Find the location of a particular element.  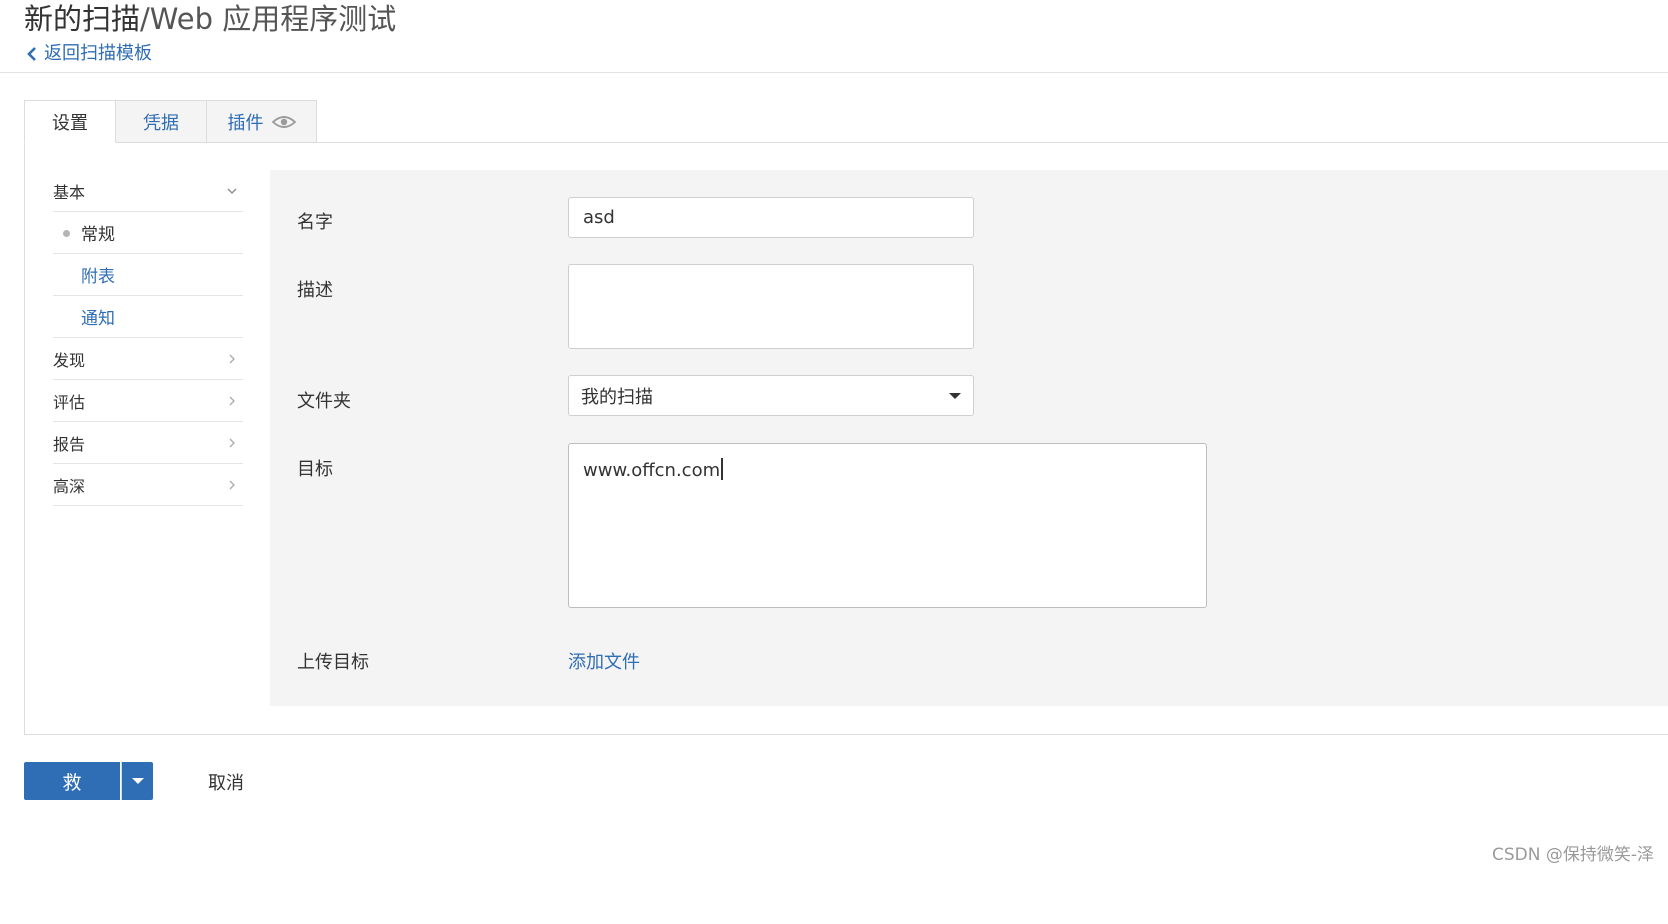

sidenav-section-advanced-label: 高深 is located at coordinates (69, 486).